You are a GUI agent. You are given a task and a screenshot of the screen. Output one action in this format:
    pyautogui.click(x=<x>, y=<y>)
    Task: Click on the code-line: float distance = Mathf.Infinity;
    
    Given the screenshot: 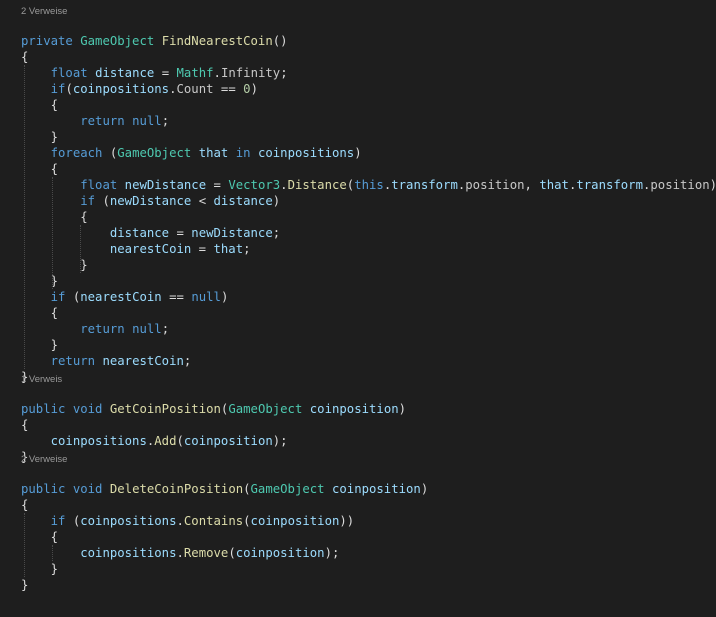 What is the action you would take?
    pyautogui.click(x=154, y=73)
    